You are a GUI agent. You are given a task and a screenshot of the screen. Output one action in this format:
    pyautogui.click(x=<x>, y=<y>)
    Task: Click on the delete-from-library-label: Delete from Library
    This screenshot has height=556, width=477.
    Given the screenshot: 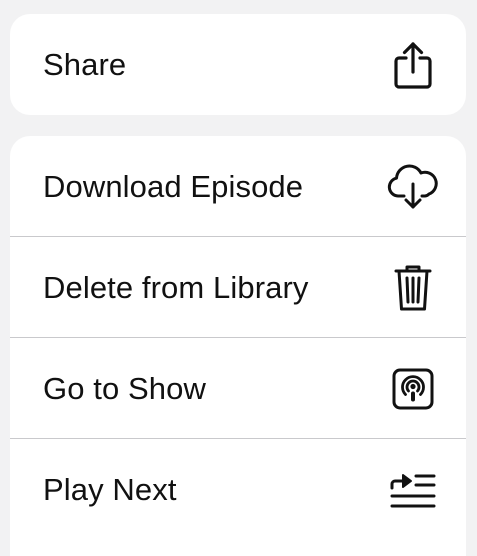 What is the action you would take?
    pyautogui.click(x=176, y=287)
    